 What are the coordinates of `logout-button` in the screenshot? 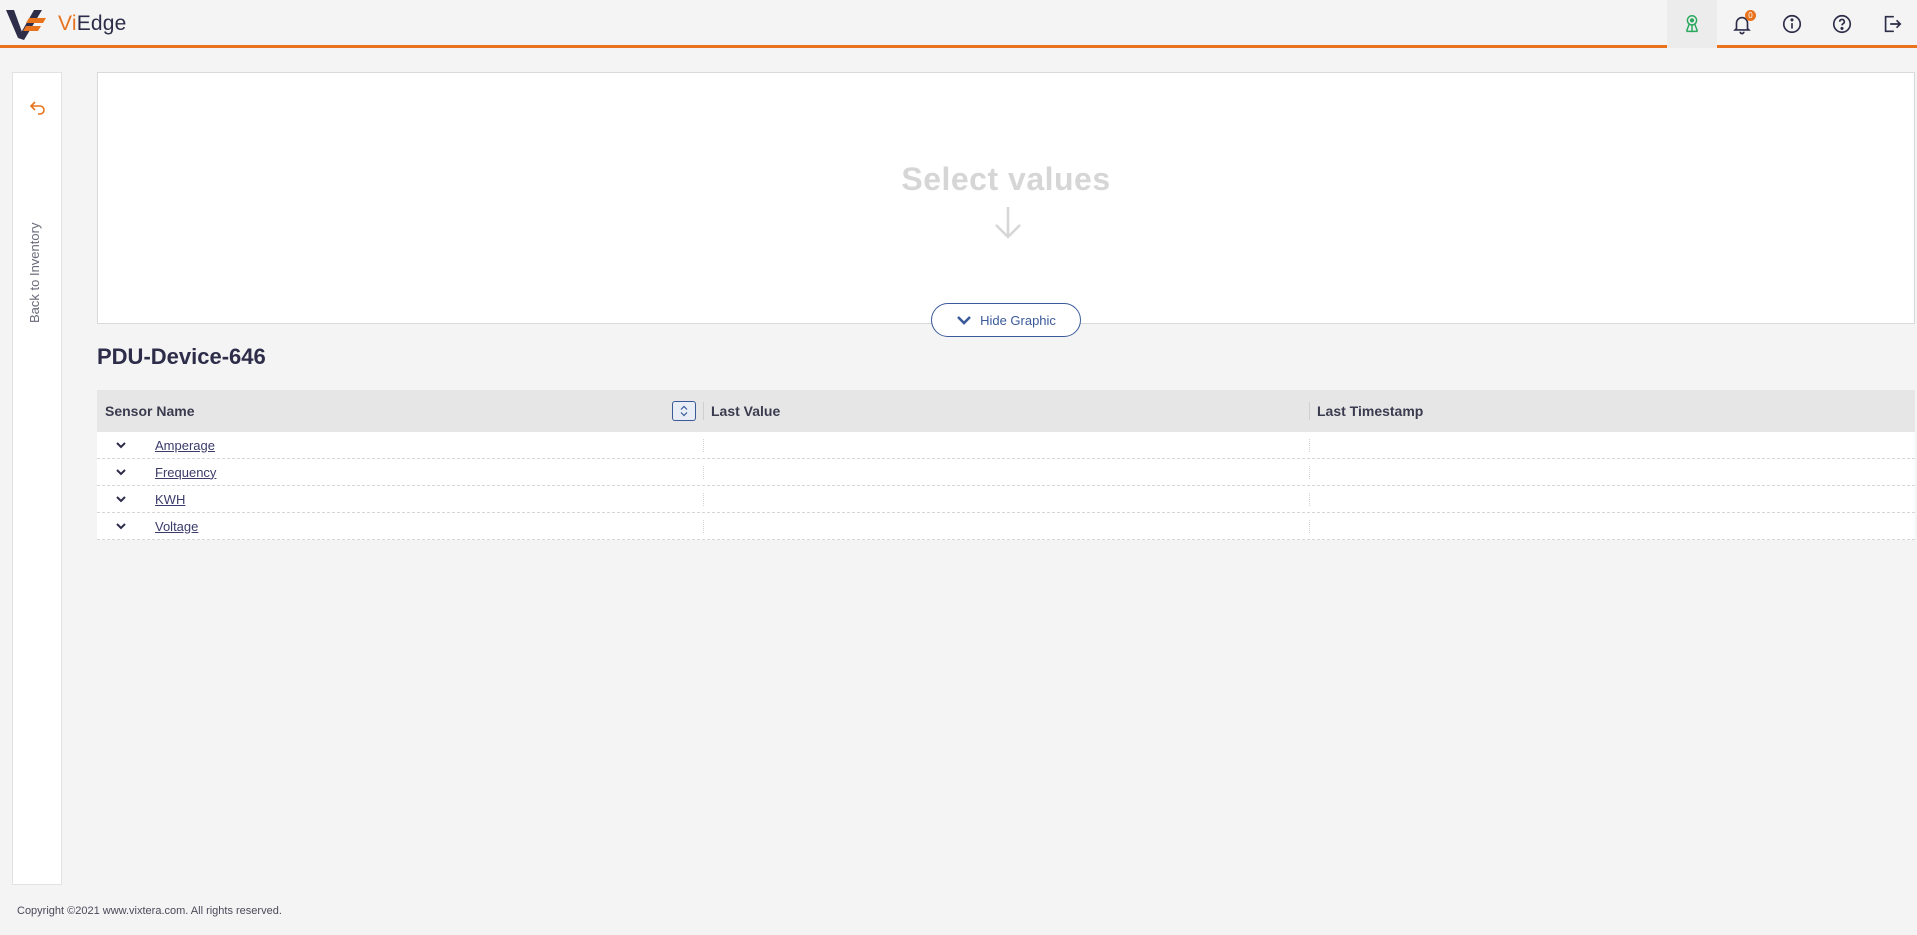 It's located at (1892, 24).